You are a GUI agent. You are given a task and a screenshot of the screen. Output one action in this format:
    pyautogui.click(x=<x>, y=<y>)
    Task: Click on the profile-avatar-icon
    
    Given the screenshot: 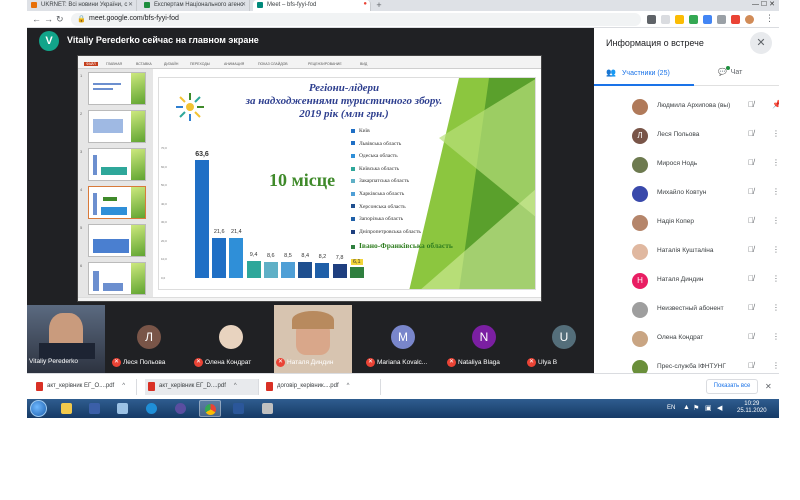 What is the action you would take?
    pyautogui.click(x=749, y=19)
    